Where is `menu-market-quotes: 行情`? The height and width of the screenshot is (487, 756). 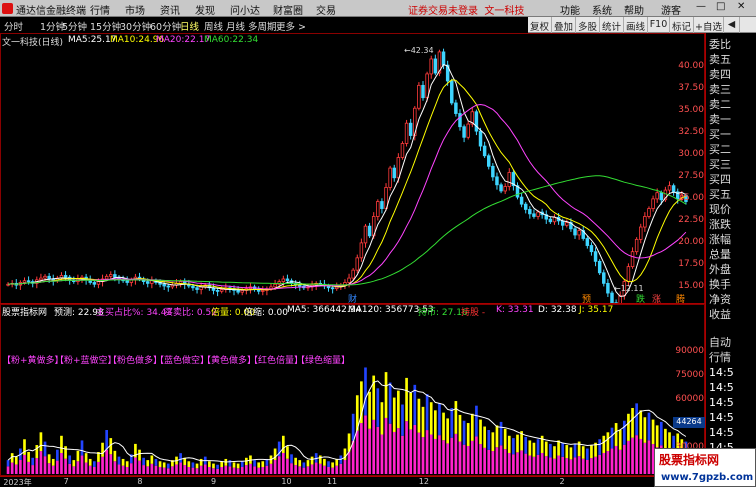 menu-market-quotes: 行情 is located at coordinates (100, 9).